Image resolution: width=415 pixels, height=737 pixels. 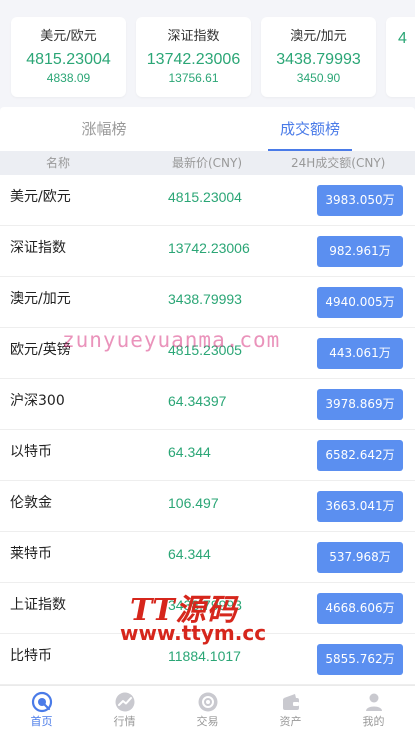 What do you see at coordinates (207, 129) in the screenshot?
I see `ranking-tabs: 涨幅榜 成交额榜` at bounding box center [207, 129].